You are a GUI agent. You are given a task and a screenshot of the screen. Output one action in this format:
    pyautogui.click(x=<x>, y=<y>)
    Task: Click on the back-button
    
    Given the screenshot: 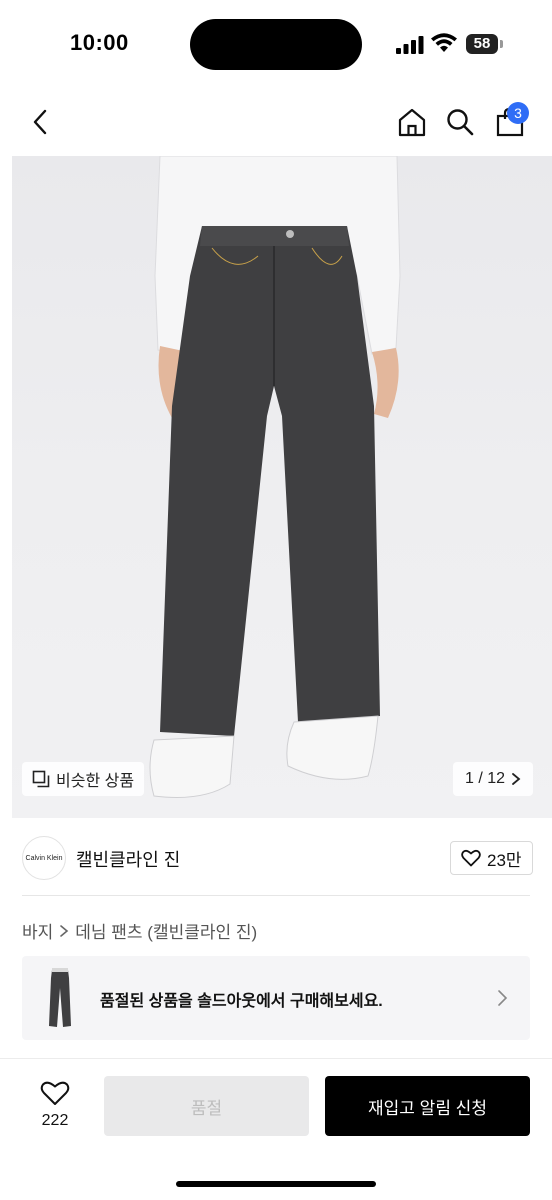 What is the action you would take?
    pyautogui.click(x=40, y=122)
    